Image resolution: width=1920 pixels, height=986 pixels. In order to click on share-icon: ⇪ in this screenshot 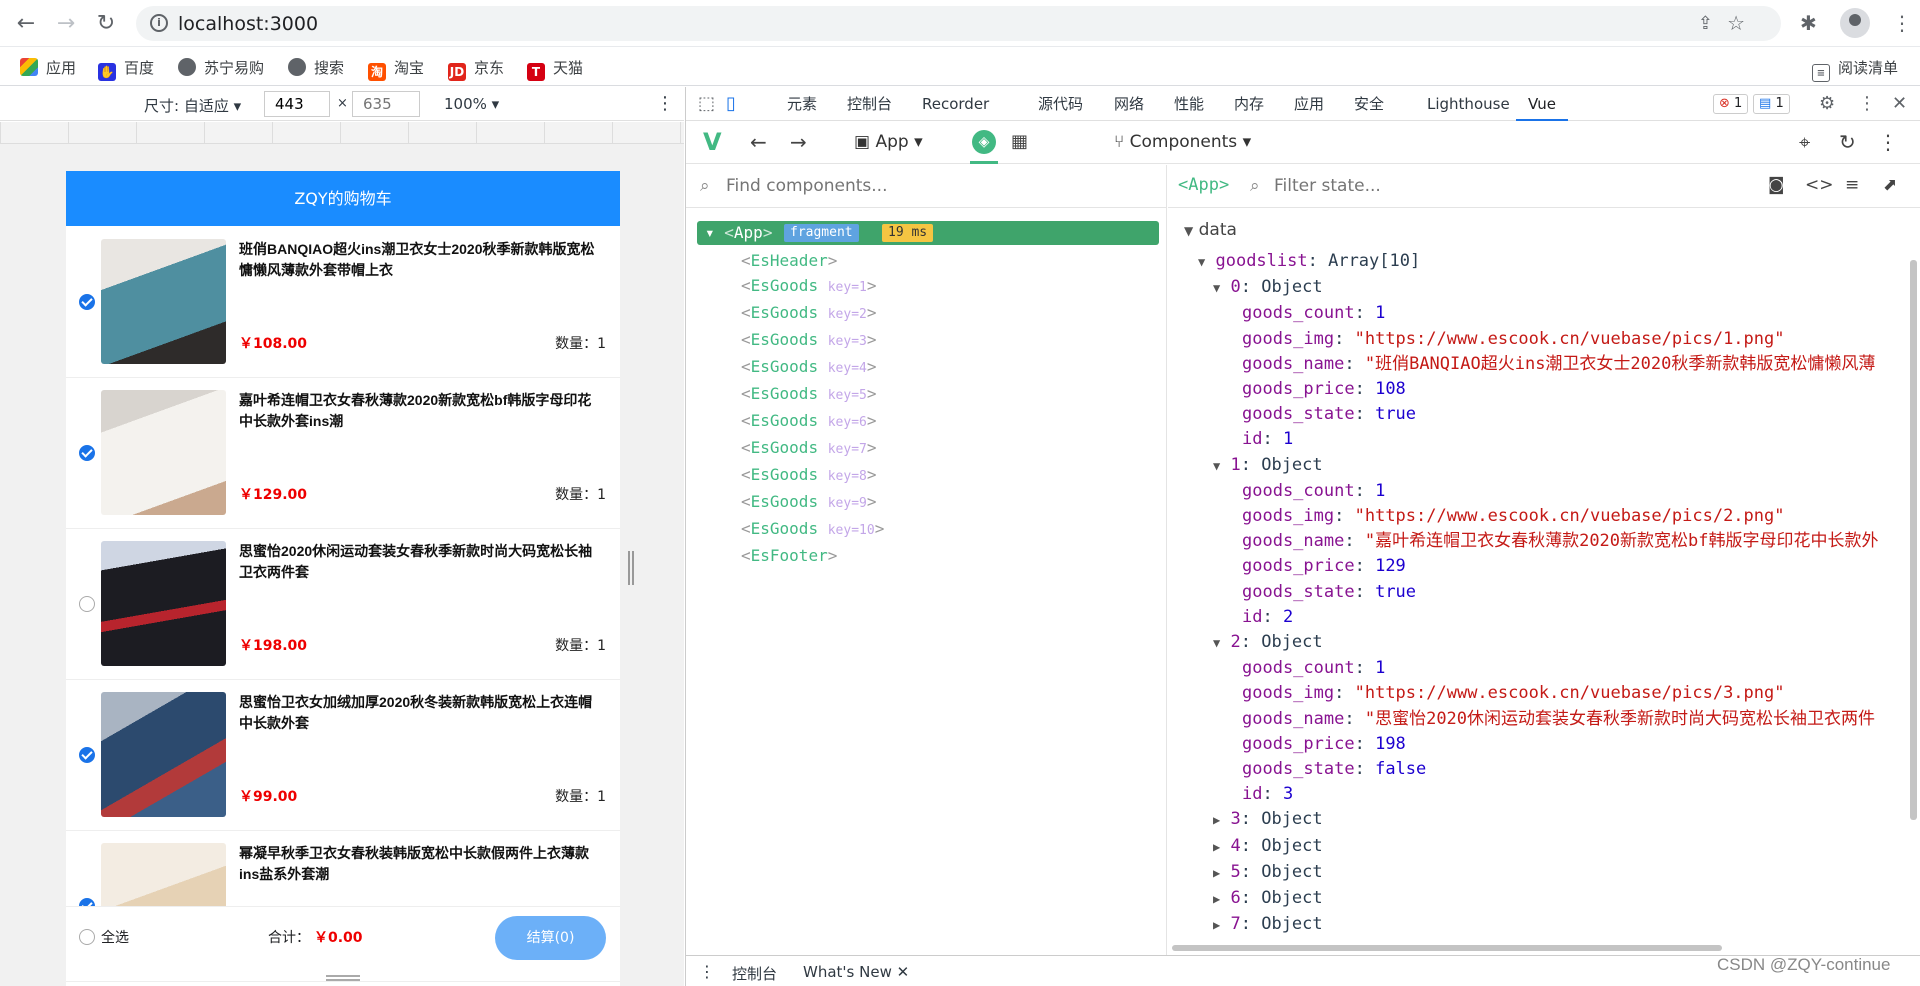, I will do `click(1705, 23)`.